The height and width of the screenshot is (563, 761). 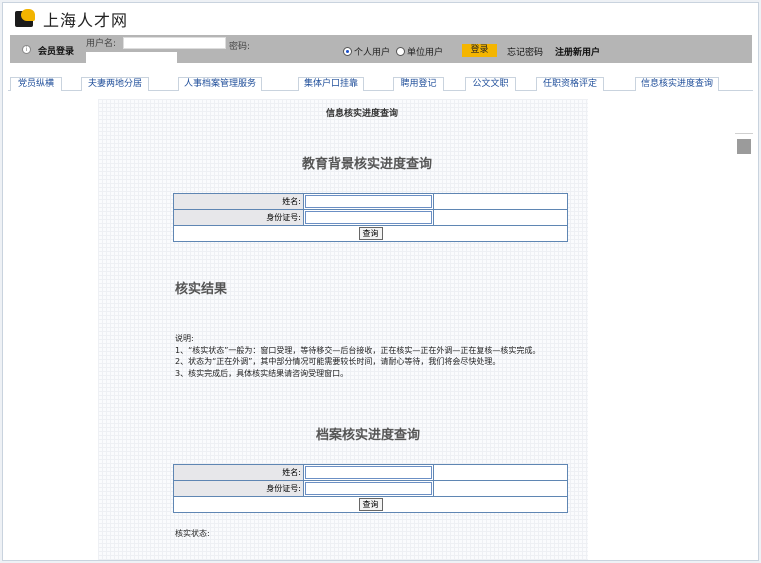 I want to click on radio-checked-icon, so click(x=347, y=51).